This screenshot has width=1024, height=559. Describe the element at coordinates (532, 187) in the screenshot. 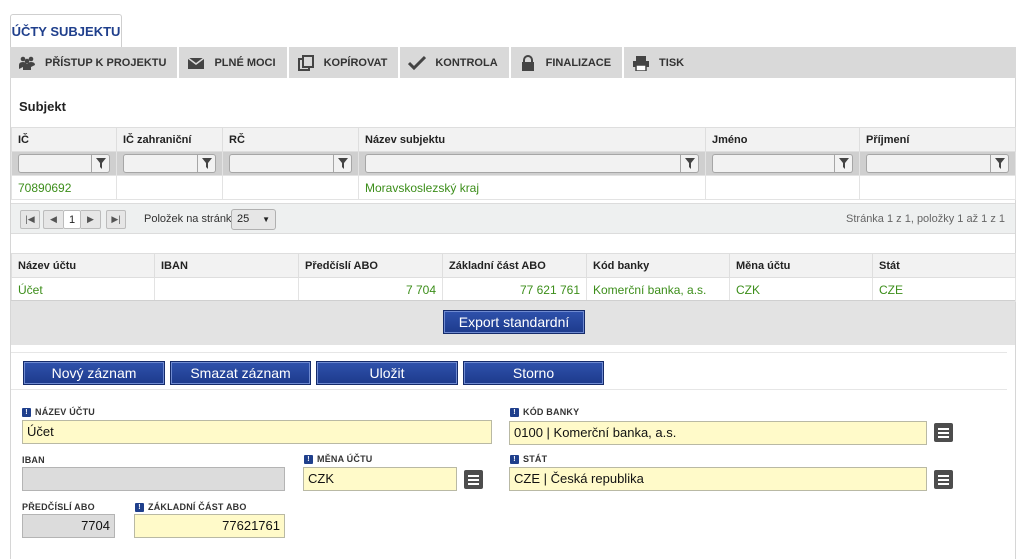

I see `cell-nazev-subjektu: Moravskoslezský kraj` at that location.